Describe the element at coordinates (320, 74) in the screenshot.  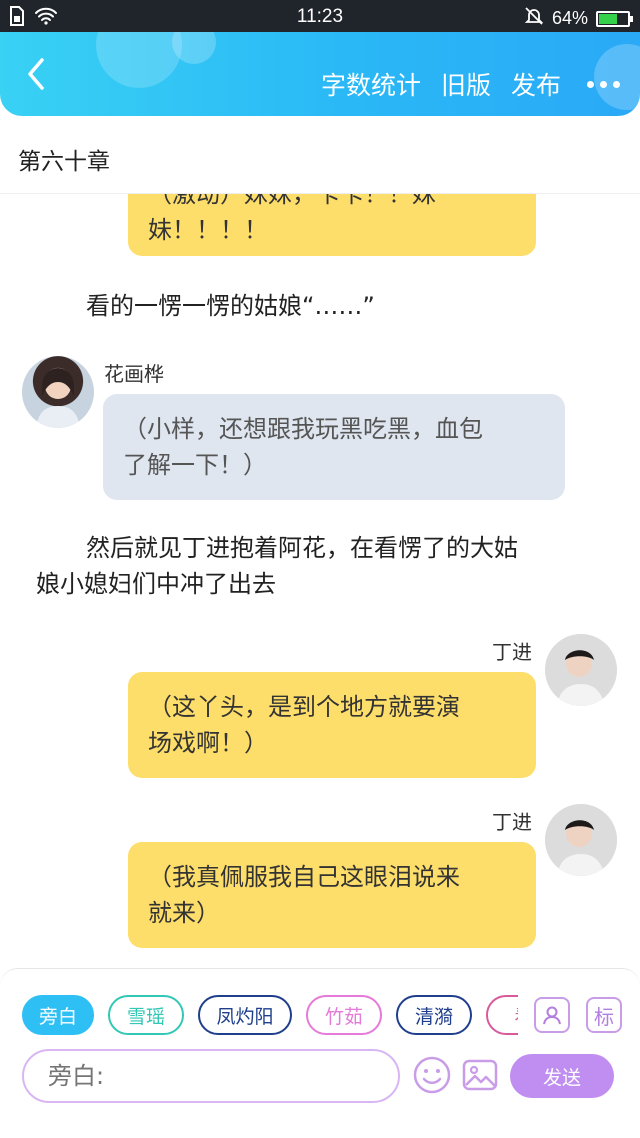
I see `top-header: 字数统计 旧版 发布` at that location.